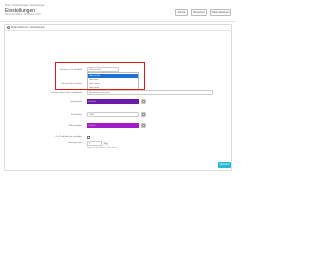  I want to click on text-label: Hinweis-Text in der Produktliste, so click(66, 93).